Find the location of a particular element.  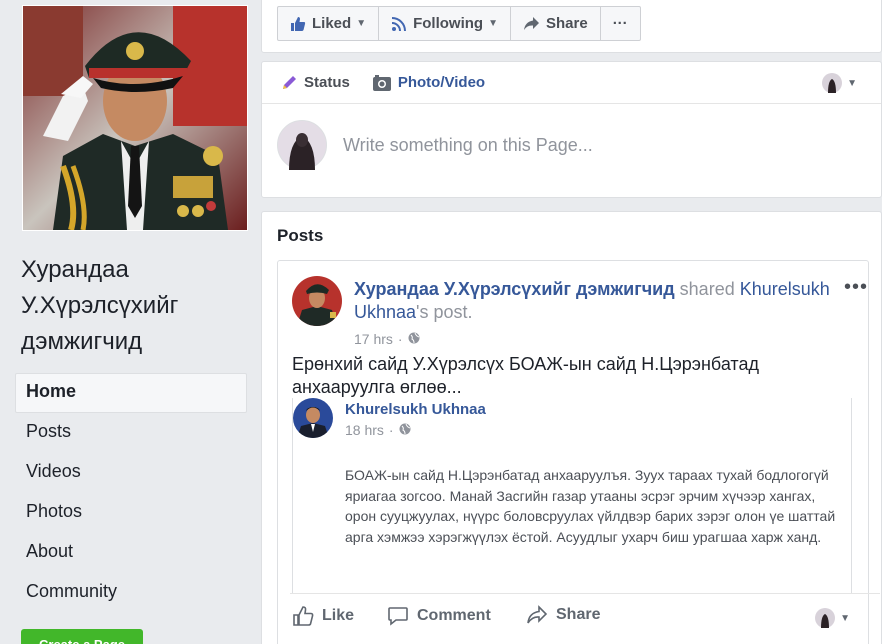

profile-picture is located at coordinates (135, 118).